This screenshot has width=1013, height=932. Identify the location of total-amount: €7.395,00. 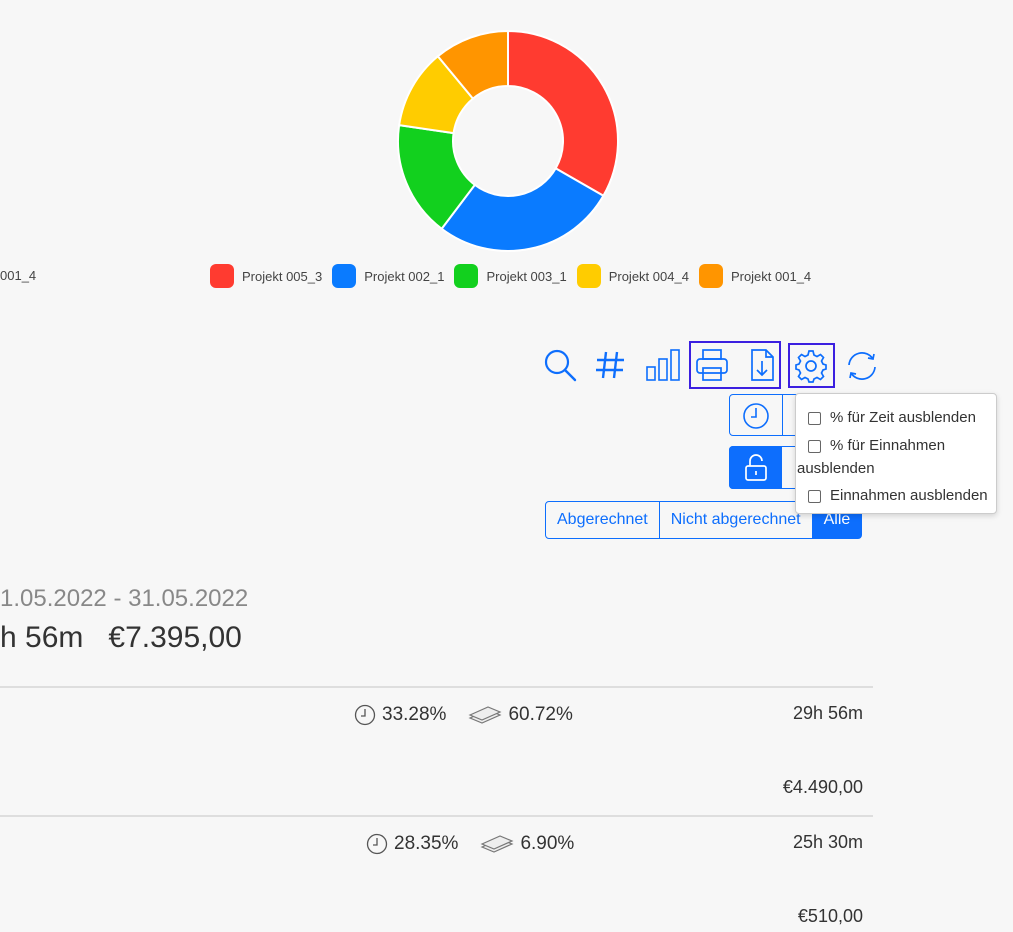
(175, 637).